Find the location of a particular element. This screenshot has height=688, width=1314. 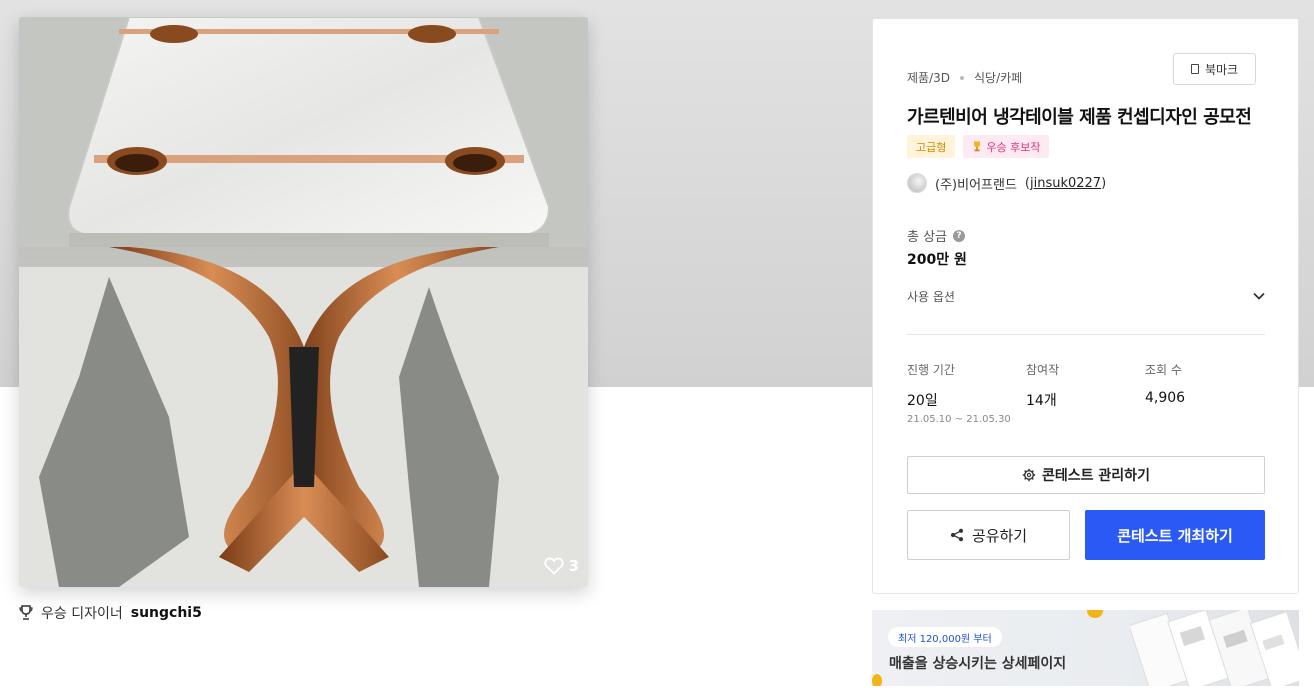

winner-label: 우승 디자이너 is located at coordinates (82, 614).